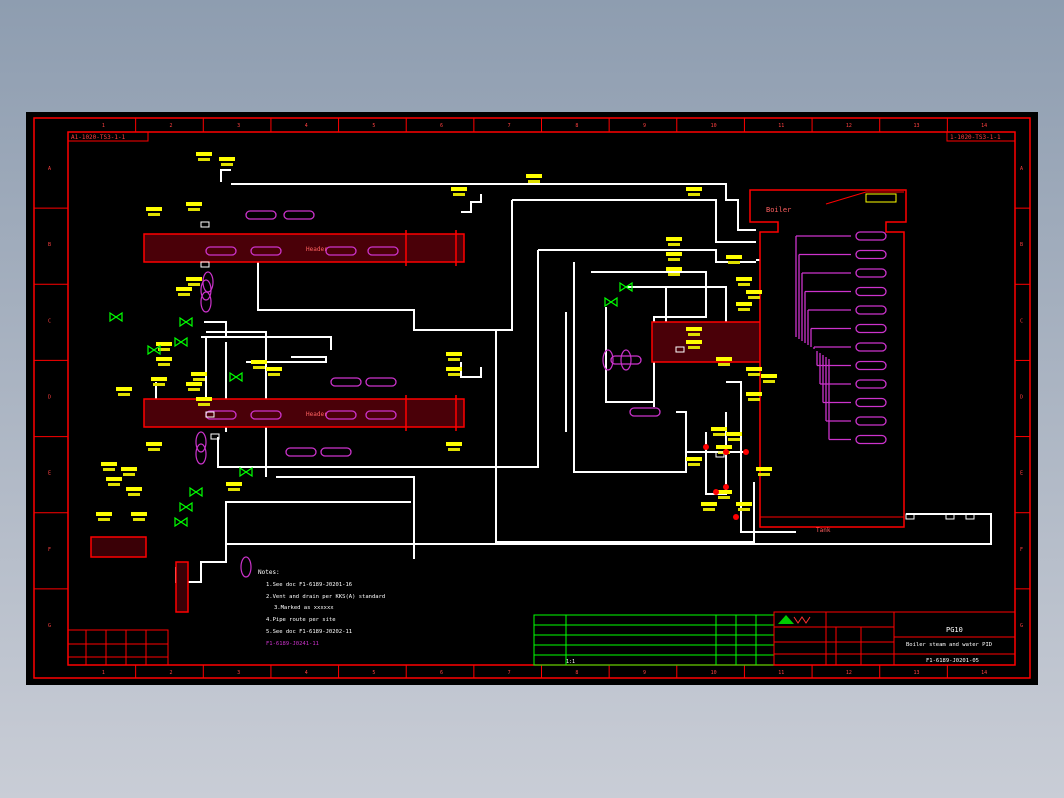 Image resolution: width=1064 pixels, height=798 pixels. I want to click on note-highlight: F1-6189-J0241-11, so click(292, 644).